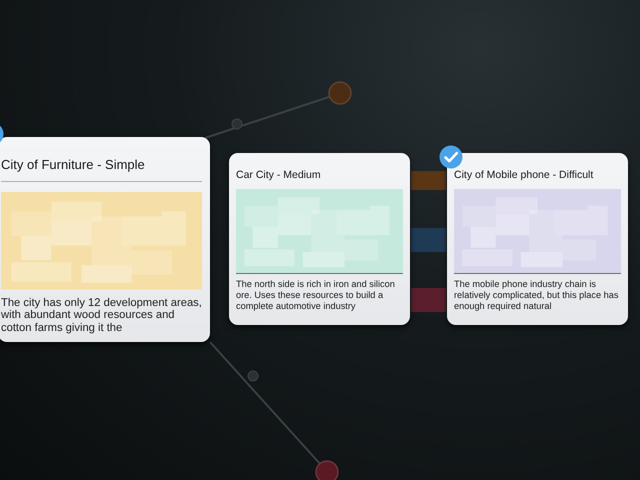 This screenshot has width=640, height=480. Describe the element at coordinates (524, 175) in the screenshot. I see `card-title: City of Mobile phone - Difficult` at that location.